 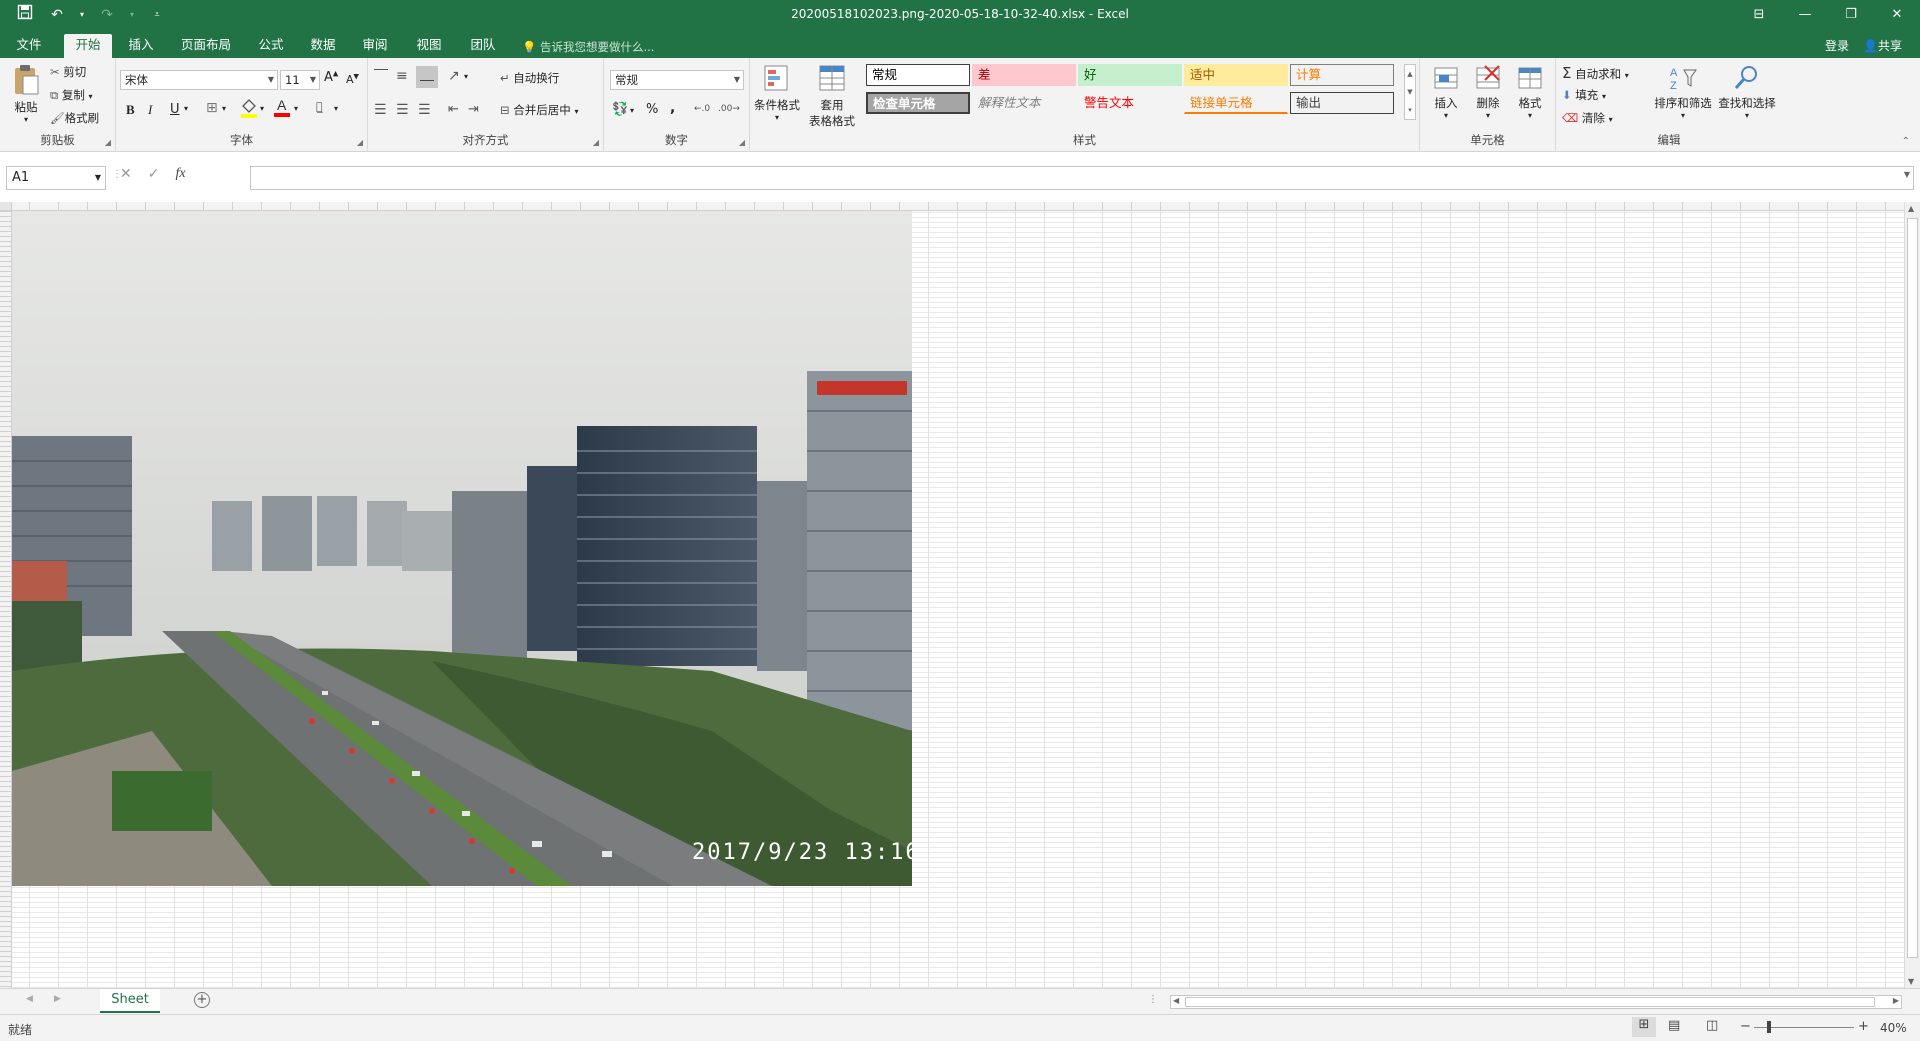 I want to click on align-left-icon: ☰, so click(x=380, y=110).